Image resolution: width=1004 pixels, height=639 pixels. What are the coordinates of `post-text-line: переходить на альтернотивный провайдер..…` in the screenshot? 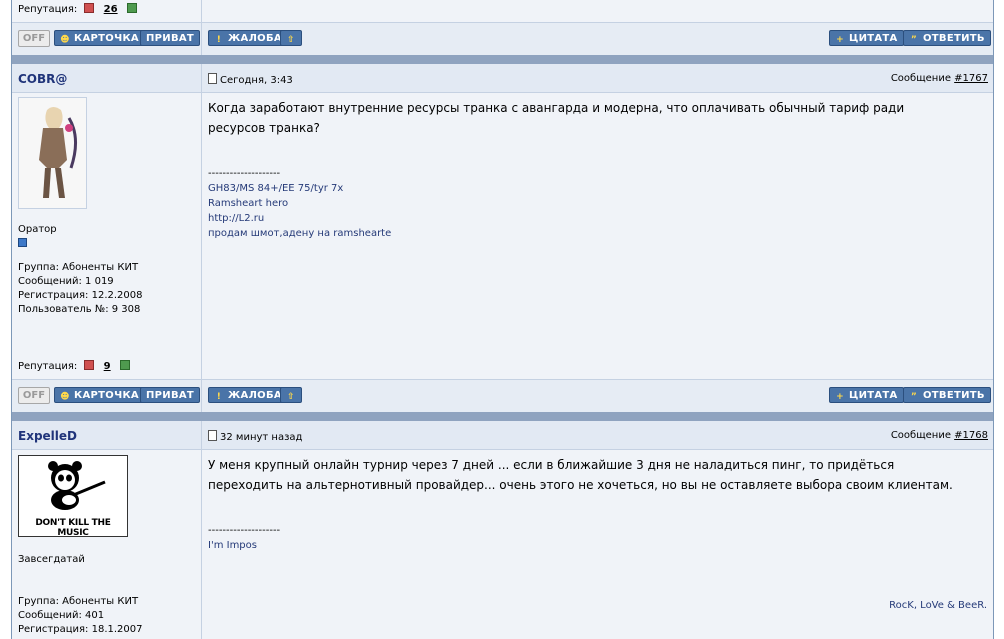 It's located at (580, 485).